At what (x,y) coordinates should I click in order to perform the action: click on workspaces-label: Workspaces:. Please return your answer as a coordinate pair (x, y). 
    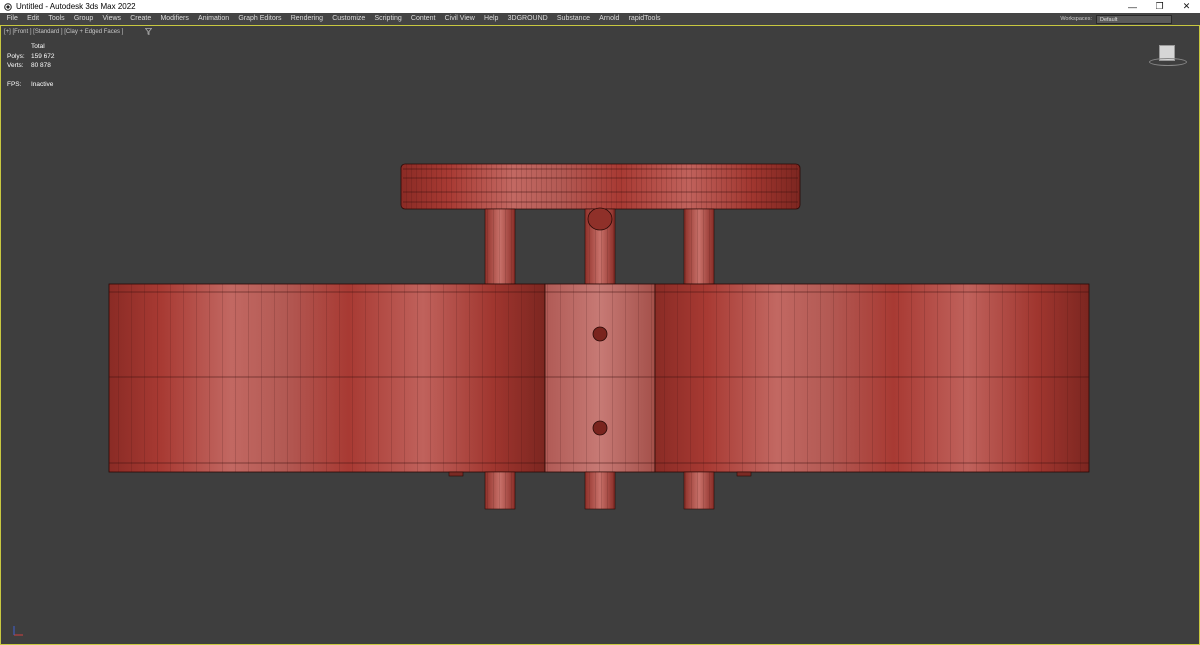
    Looking at the image, I should click on (1076, 19).